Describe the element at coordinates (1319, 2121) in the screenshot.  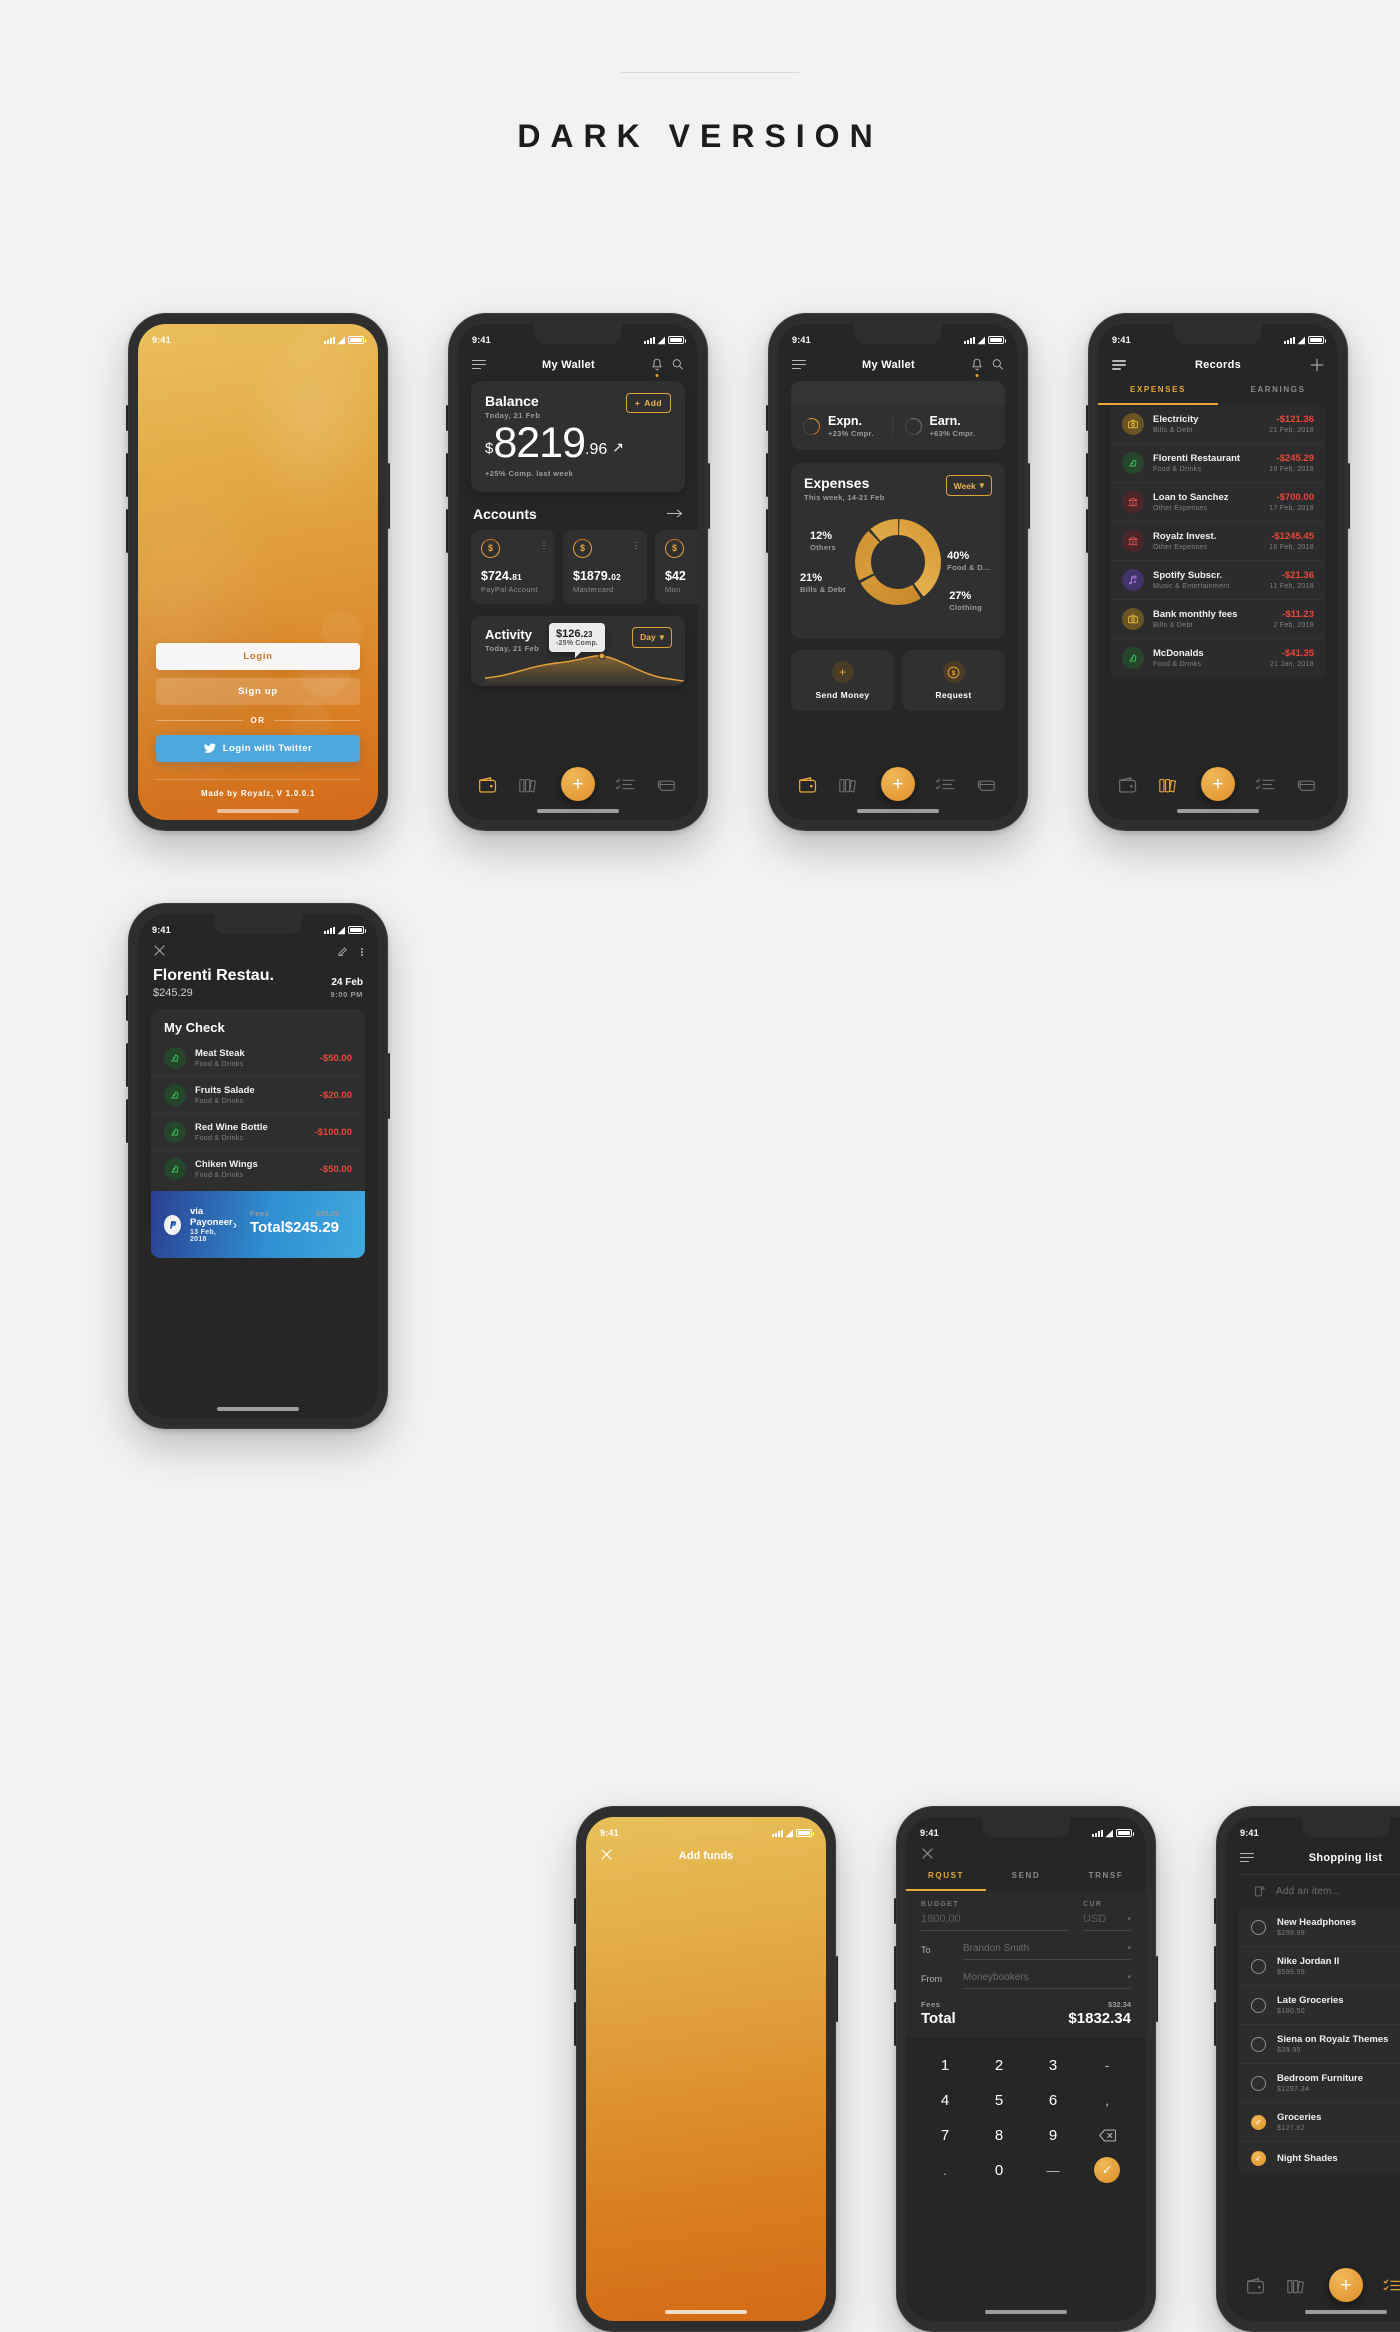
I see `list-item: ✓ Groceries $127.62` at that location.